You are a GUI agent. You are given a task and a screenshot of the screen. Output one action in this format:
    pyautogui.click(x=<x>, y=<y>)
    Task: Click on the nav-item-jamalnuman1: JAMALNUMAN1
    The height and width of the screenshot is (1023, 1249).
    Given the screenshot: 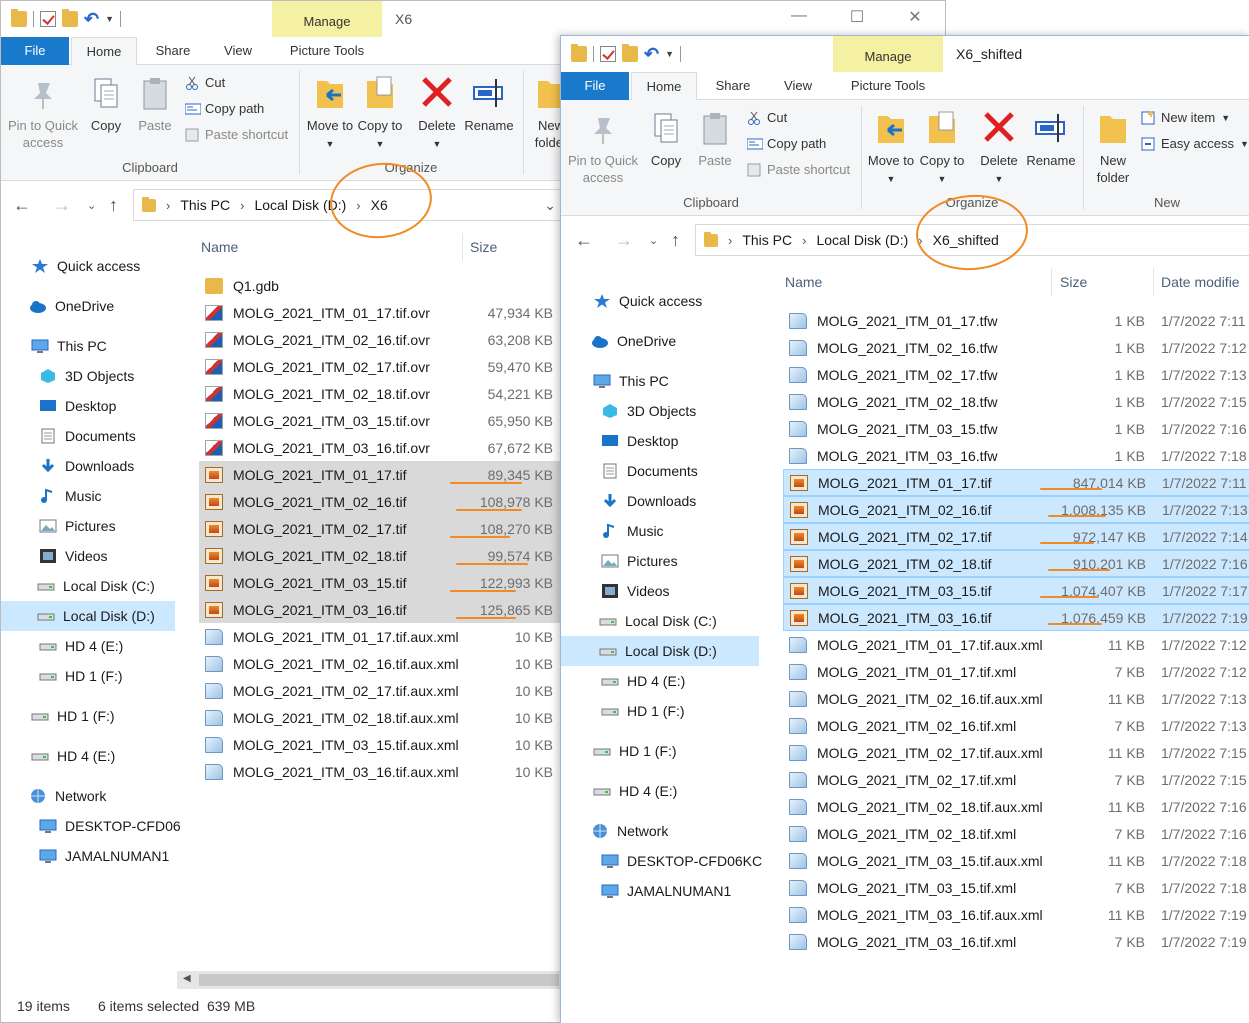 What is the action you would take?
    pyautogui.click(x=660, y=891)
    